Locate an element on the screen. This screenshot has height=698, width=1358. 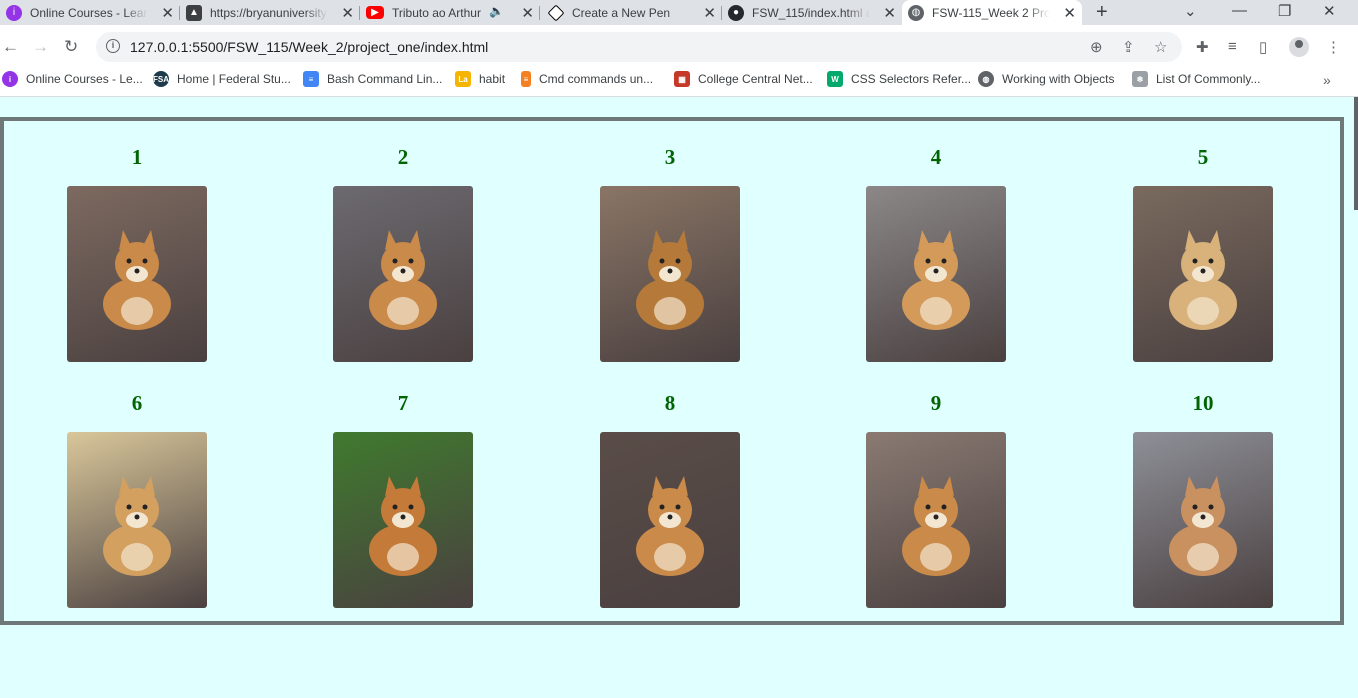
list-icon: ❄ is located at coordinates (1140, 79).